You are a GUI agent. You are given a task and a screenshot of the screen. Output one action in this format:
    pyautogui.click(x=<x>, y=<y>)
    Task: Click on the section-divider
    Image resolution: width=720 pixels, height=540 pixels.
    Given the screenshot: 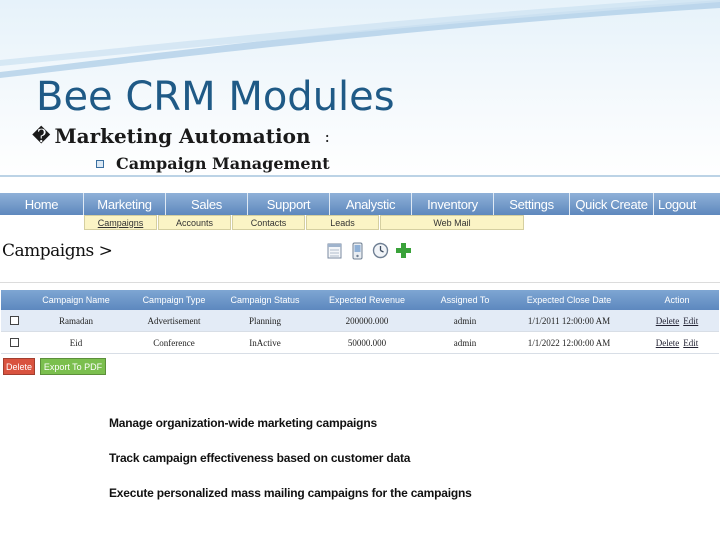 What is the action you would take?
    pyautogui.click(x=360, y=282)
    